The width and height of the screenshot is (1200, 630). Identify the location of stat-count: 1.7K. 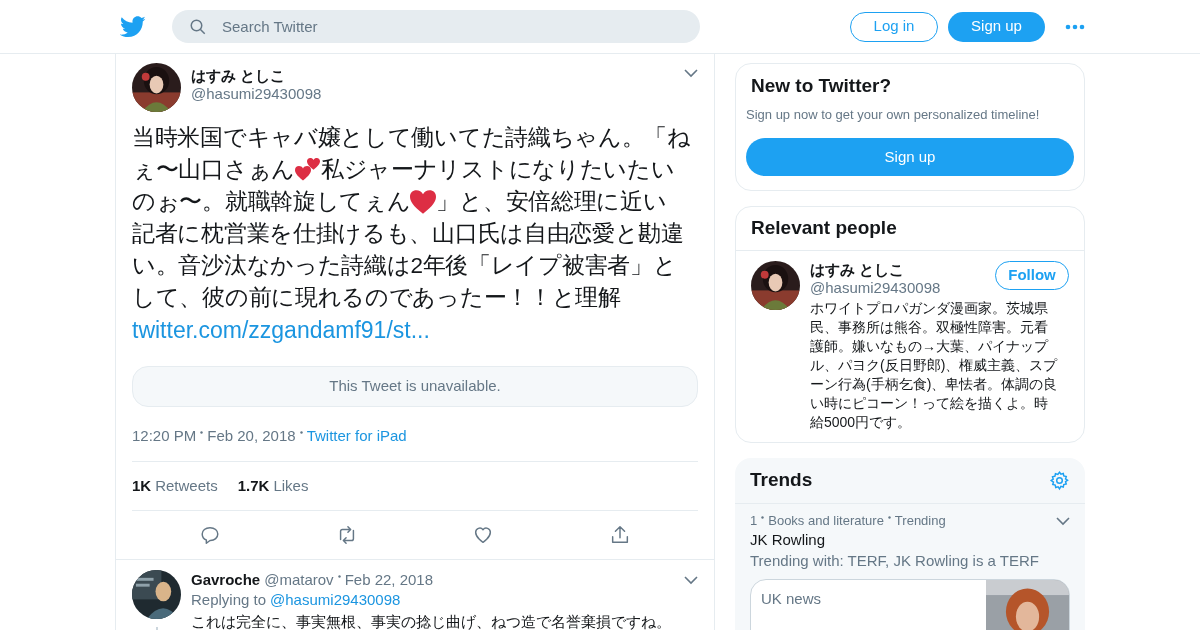
(253, 486).